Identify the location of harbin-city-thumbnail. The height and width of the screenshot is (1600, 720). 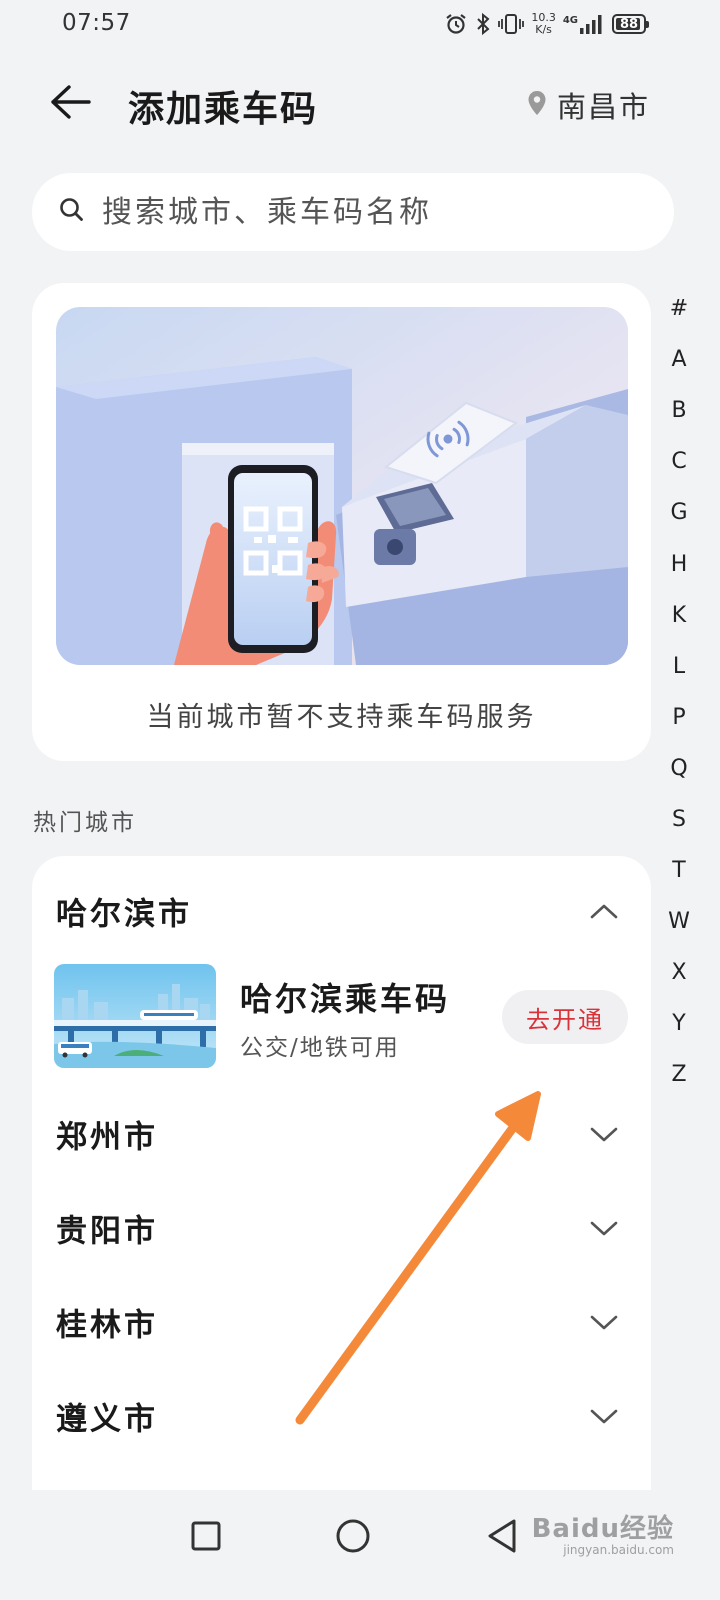
(135, 1016).